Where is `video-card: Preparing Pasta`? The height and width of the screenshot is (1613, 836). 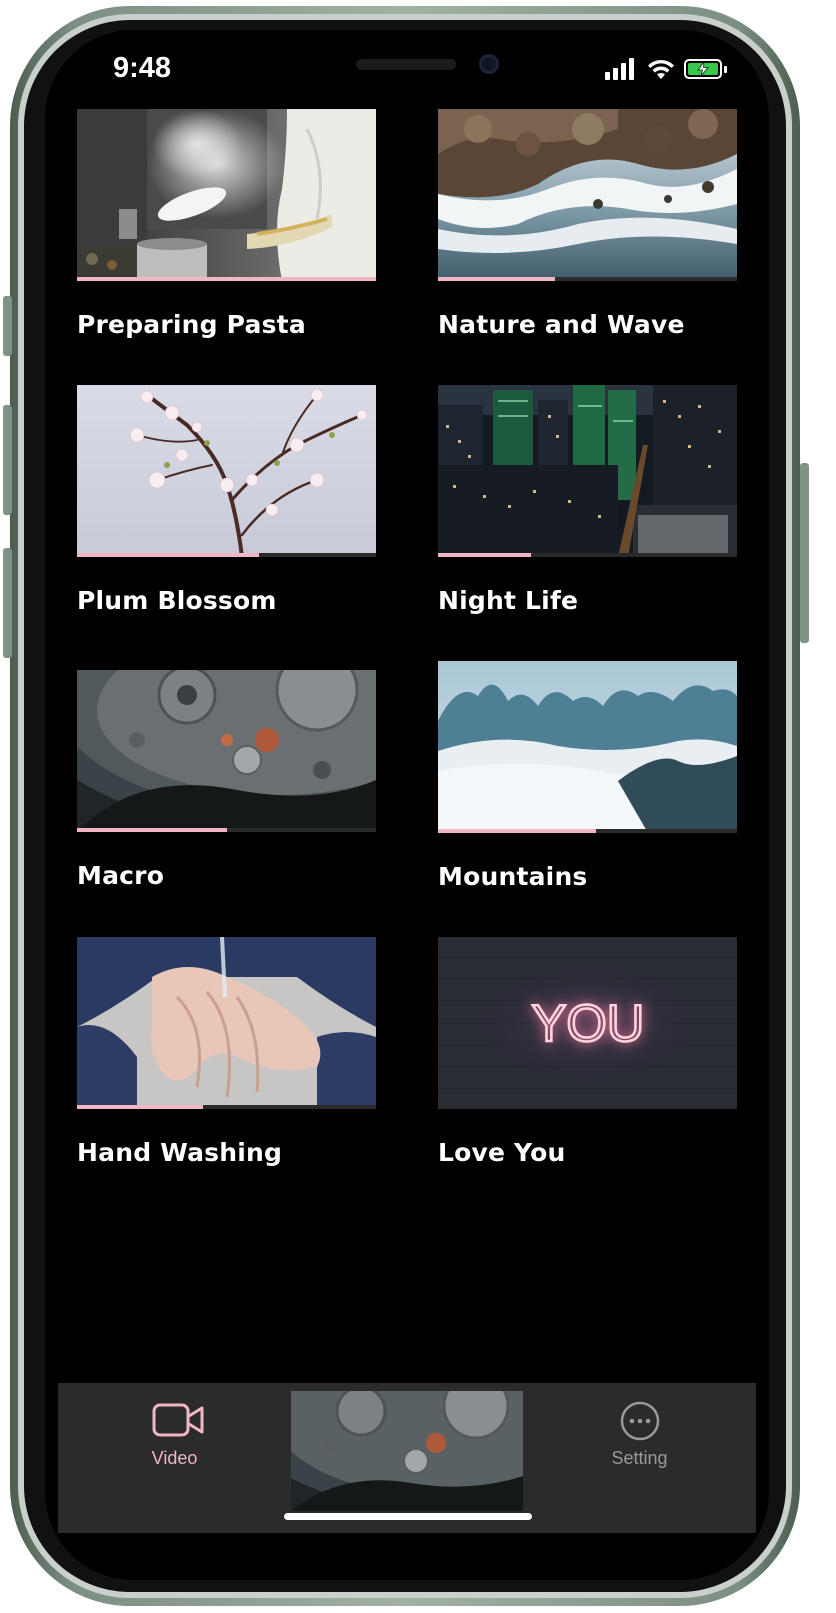 video-card: Preparing Pasta is located at coordinates (226, 229).